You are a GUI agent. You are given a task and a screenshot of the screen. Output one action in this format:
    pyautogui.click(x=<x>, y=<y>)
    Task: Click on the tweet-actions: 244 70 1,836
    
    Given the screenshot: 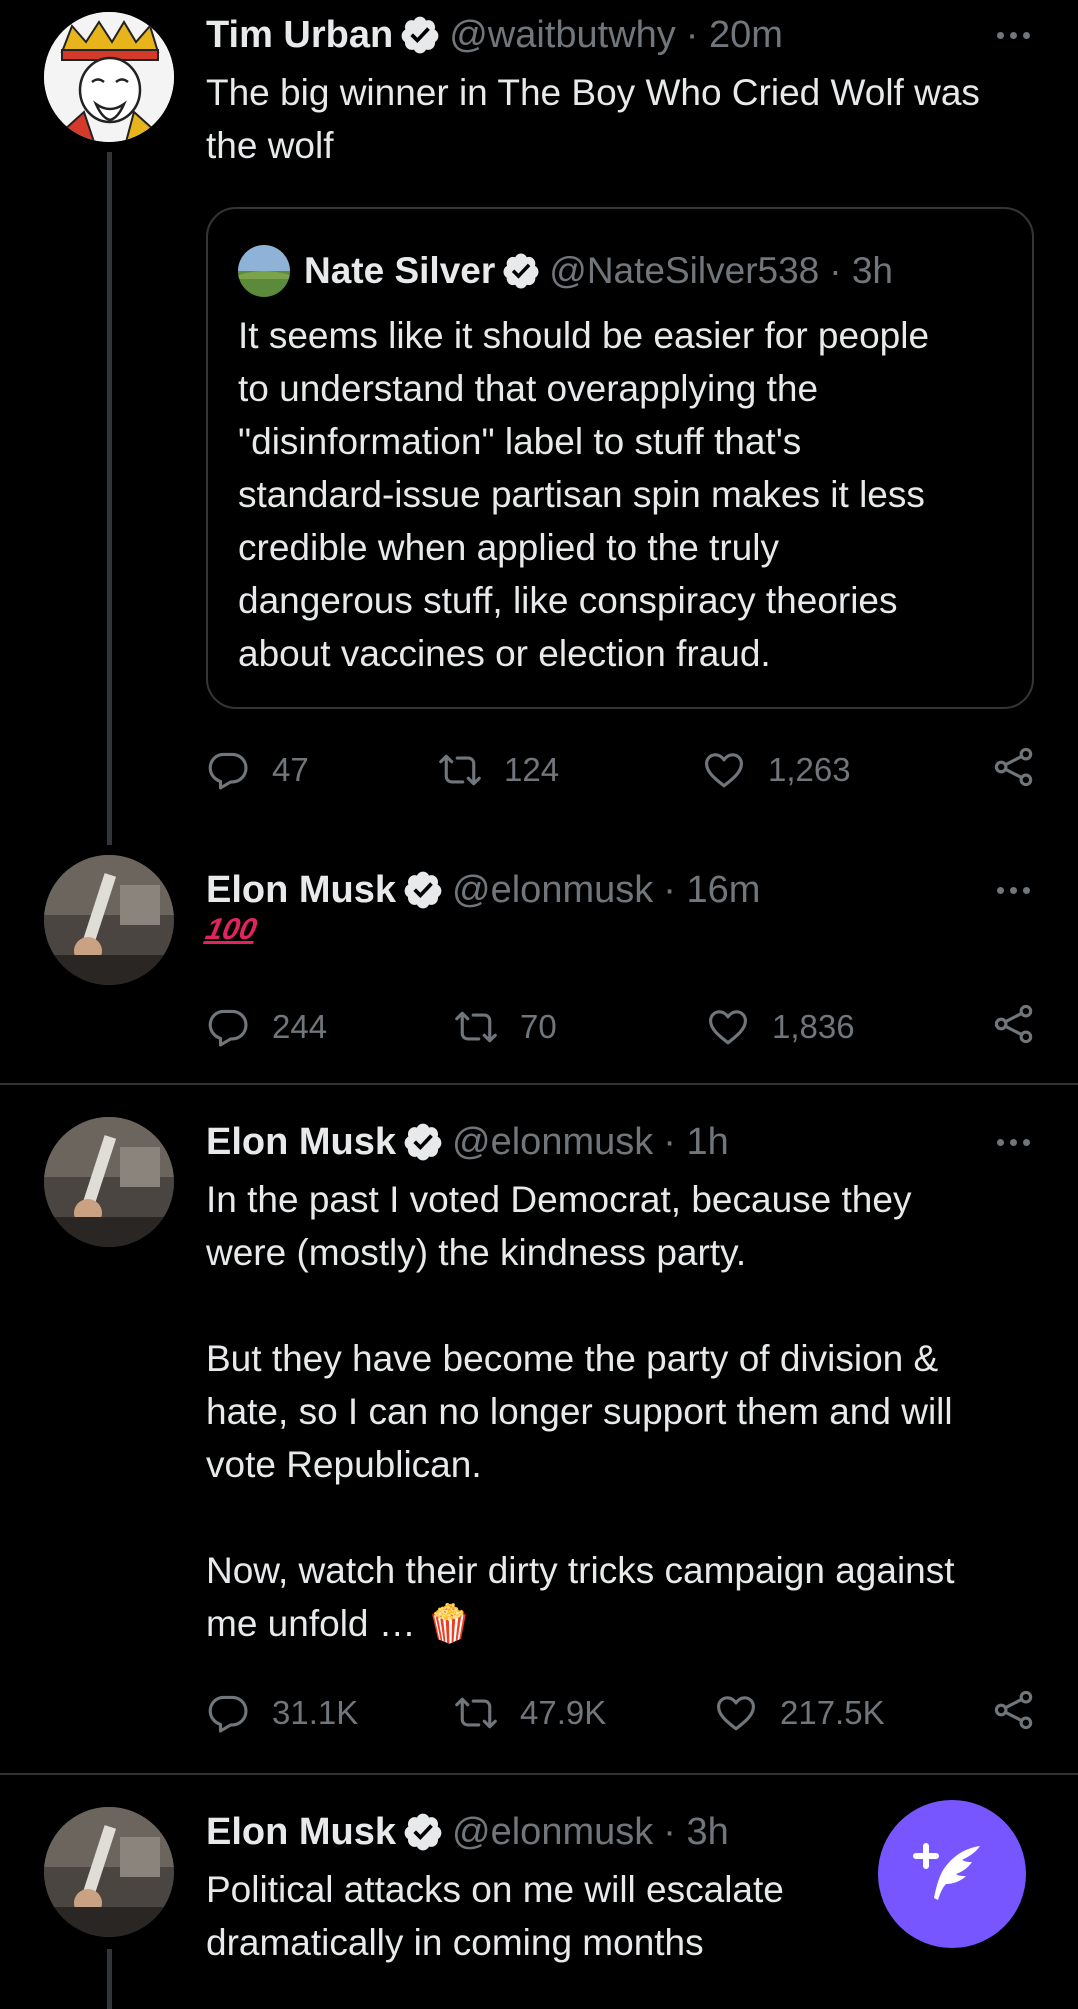 What is the action you would take?
    pyautogui.click(x=621, y=1027)
    